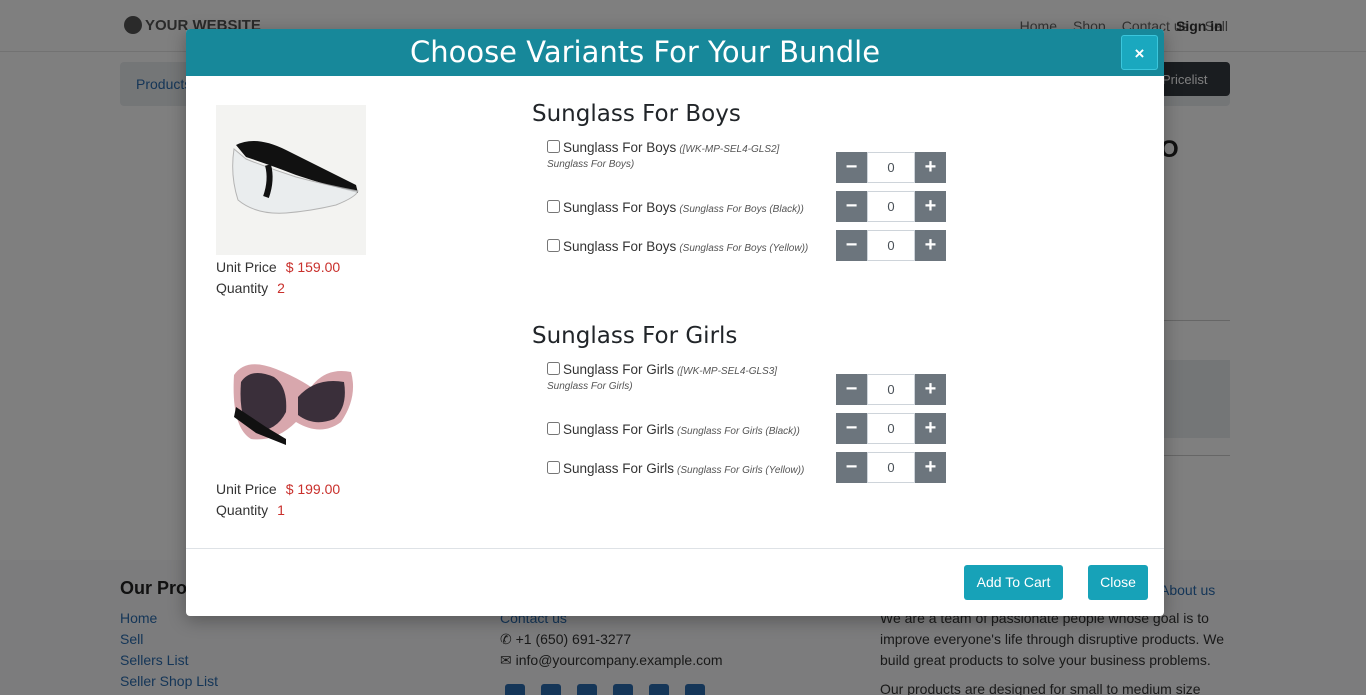 This screenshot has height=695, width=1366. I want to click on modal-footer-divider, so click(675, 548).